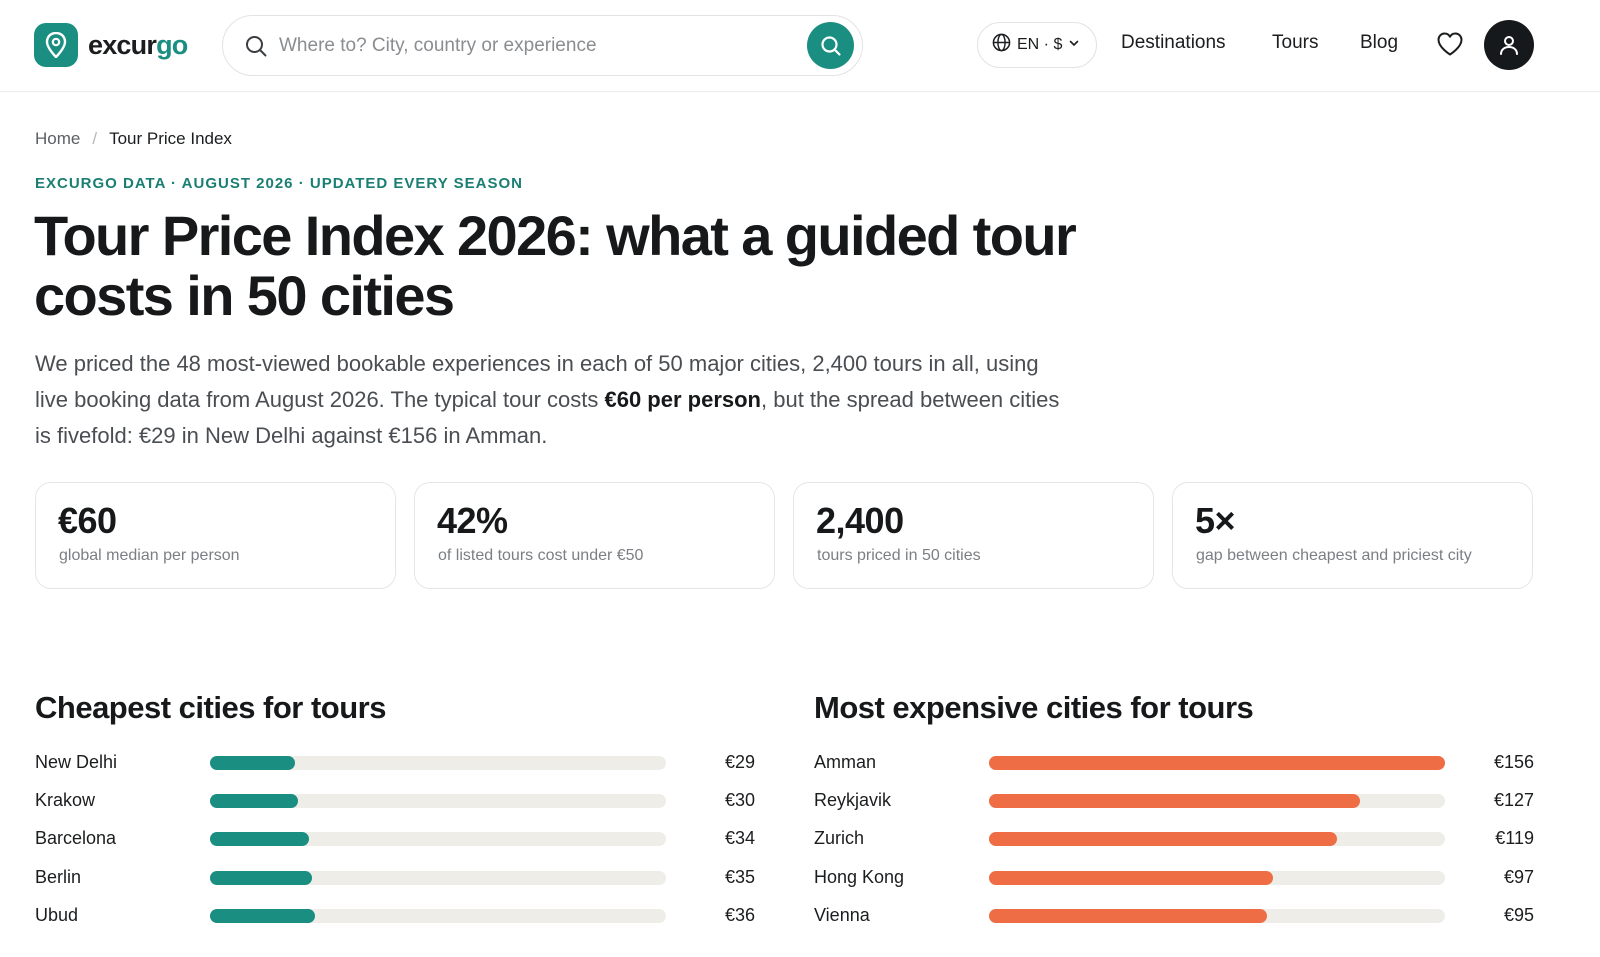 This screenshot has height=957, width=1600. I want to click on city-price: €35, so click(739, 876).